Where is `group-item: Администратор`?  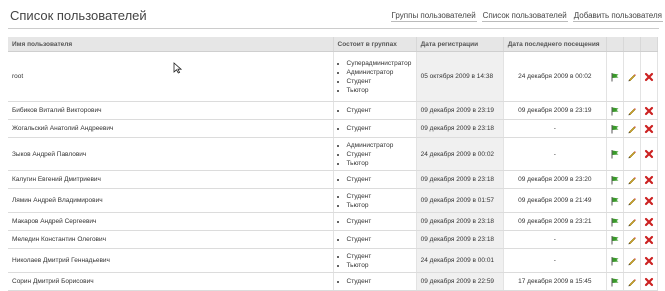 group-item: Администратор is located at coordinates (379, 145).